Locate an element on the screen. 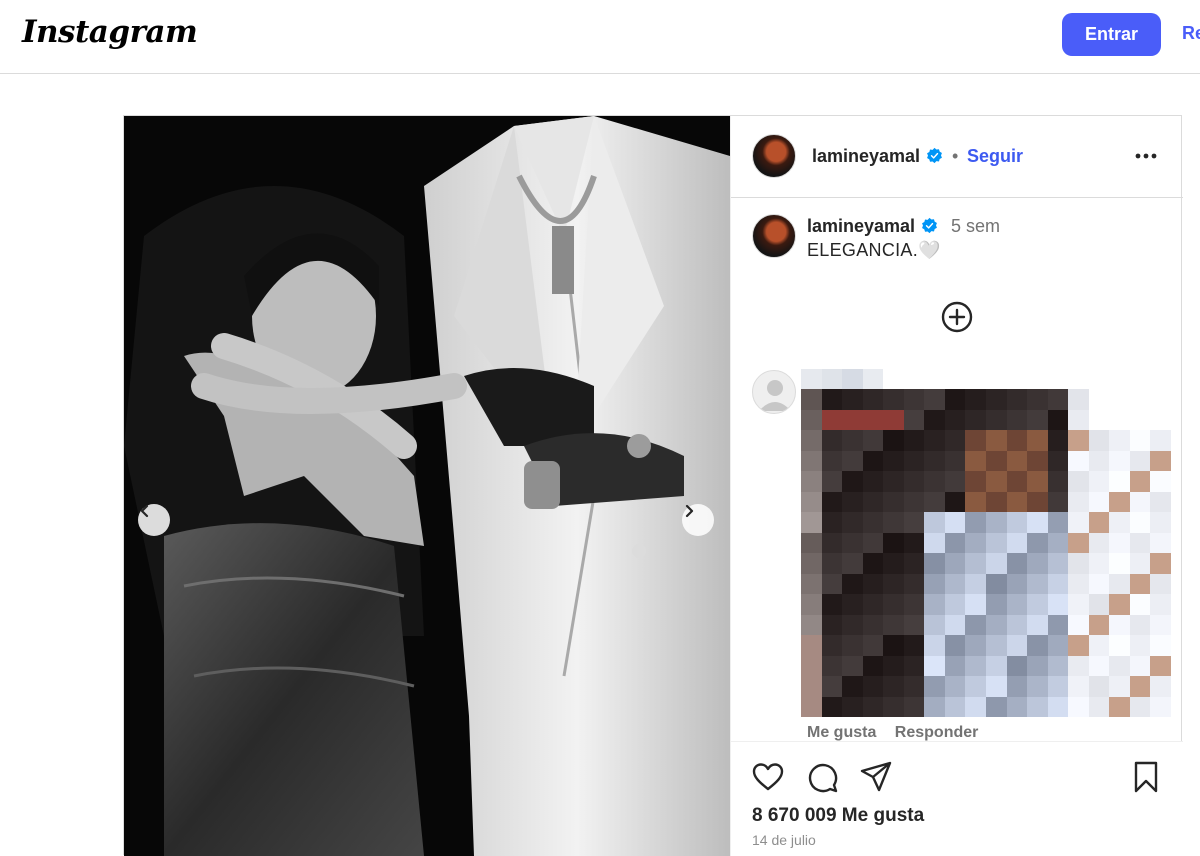 The height and width of the screenshot is (856, 1200). verified-badge-icon is located at coordinates (934, 155).